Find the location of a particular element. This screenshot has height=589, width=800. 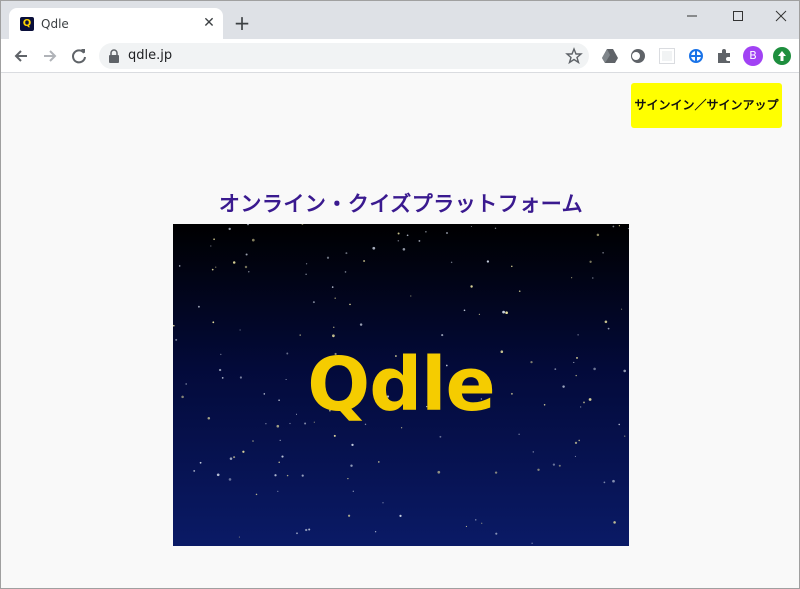

extension-circle-icon is located at coordinates (638, 56).